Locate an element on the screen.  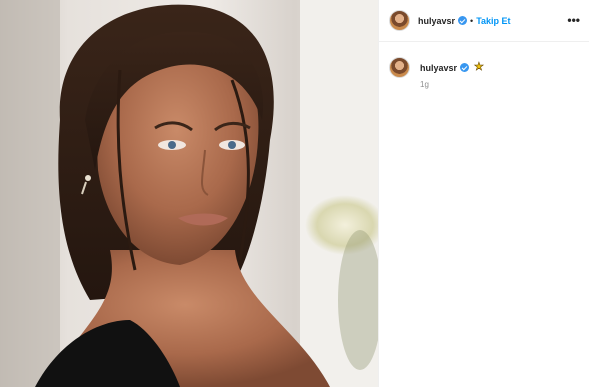
star-emoji-icon: ★ is located at coordinates (479, 67).